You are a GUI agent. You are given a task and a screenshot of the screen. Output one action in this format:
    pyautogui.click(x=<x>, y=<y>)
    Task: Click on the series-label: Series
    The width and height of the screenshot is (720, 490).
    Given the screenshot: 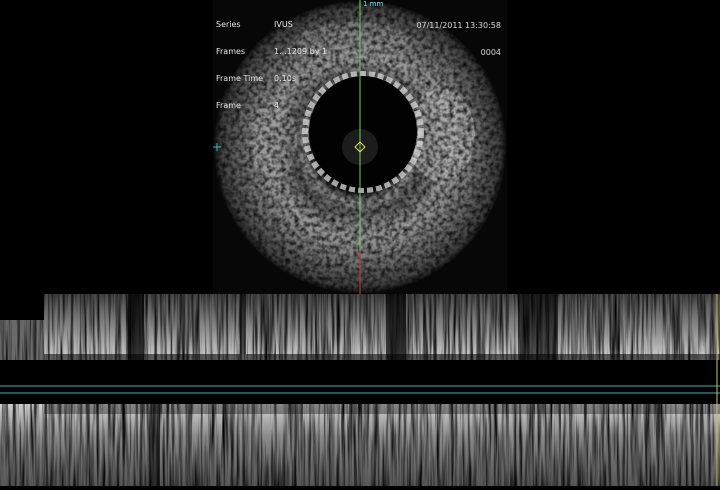 What is the action you would take?
    pyautogui.click(x=228, y=24)
    